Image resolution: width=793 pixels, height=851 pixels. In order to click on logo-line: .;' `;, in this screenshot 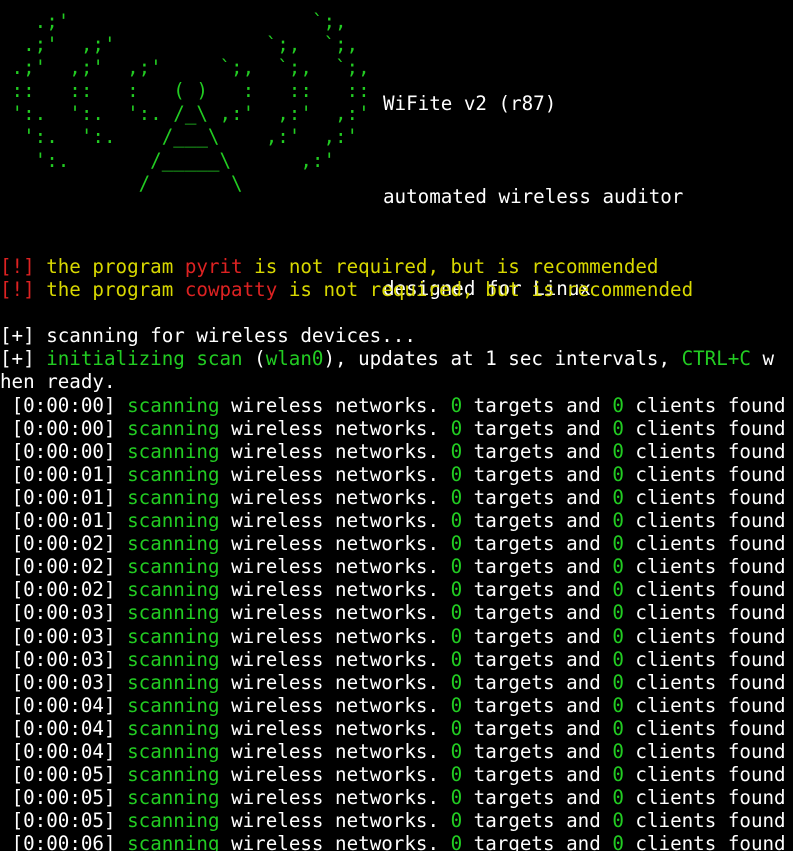, I will do `click(196, 21)`.